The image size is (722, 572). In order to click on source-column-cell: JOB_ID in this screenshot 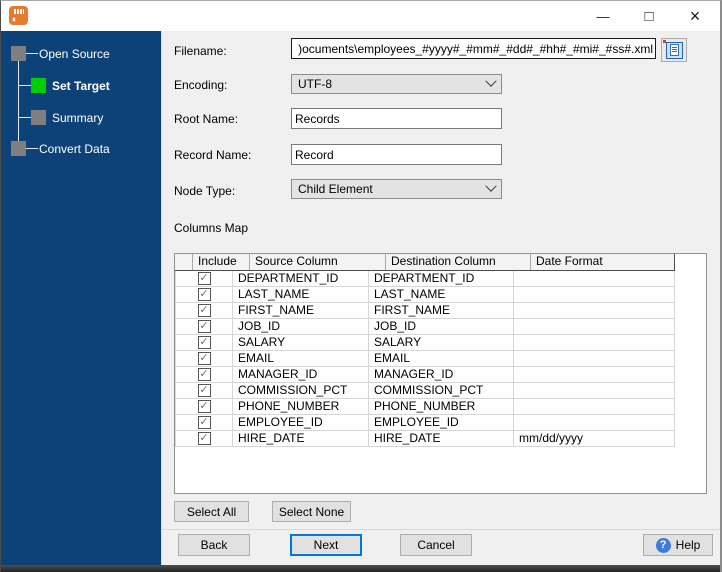, I will do `click(301, 326)`.